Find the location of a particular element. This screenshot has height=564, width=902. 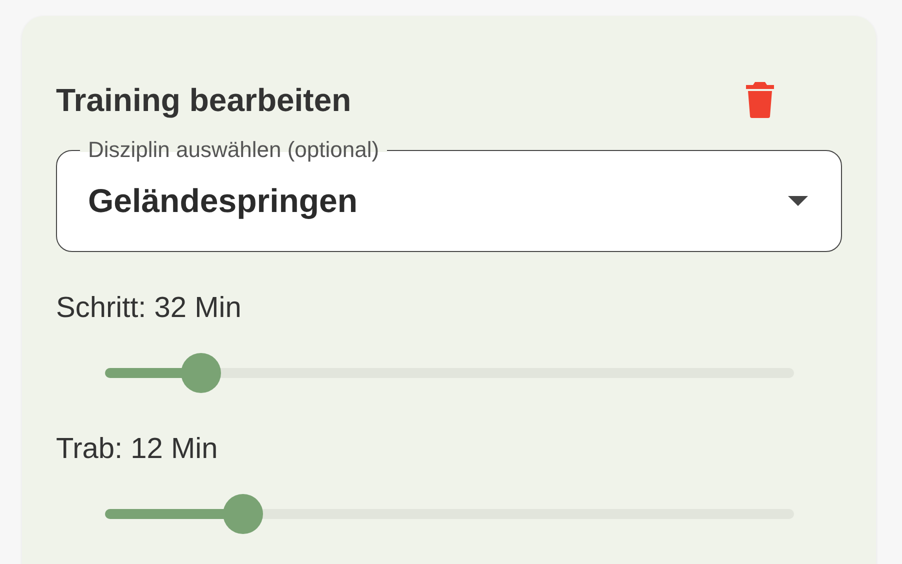

card-title: Training bearbeiten is located at coordinates (204, 100).